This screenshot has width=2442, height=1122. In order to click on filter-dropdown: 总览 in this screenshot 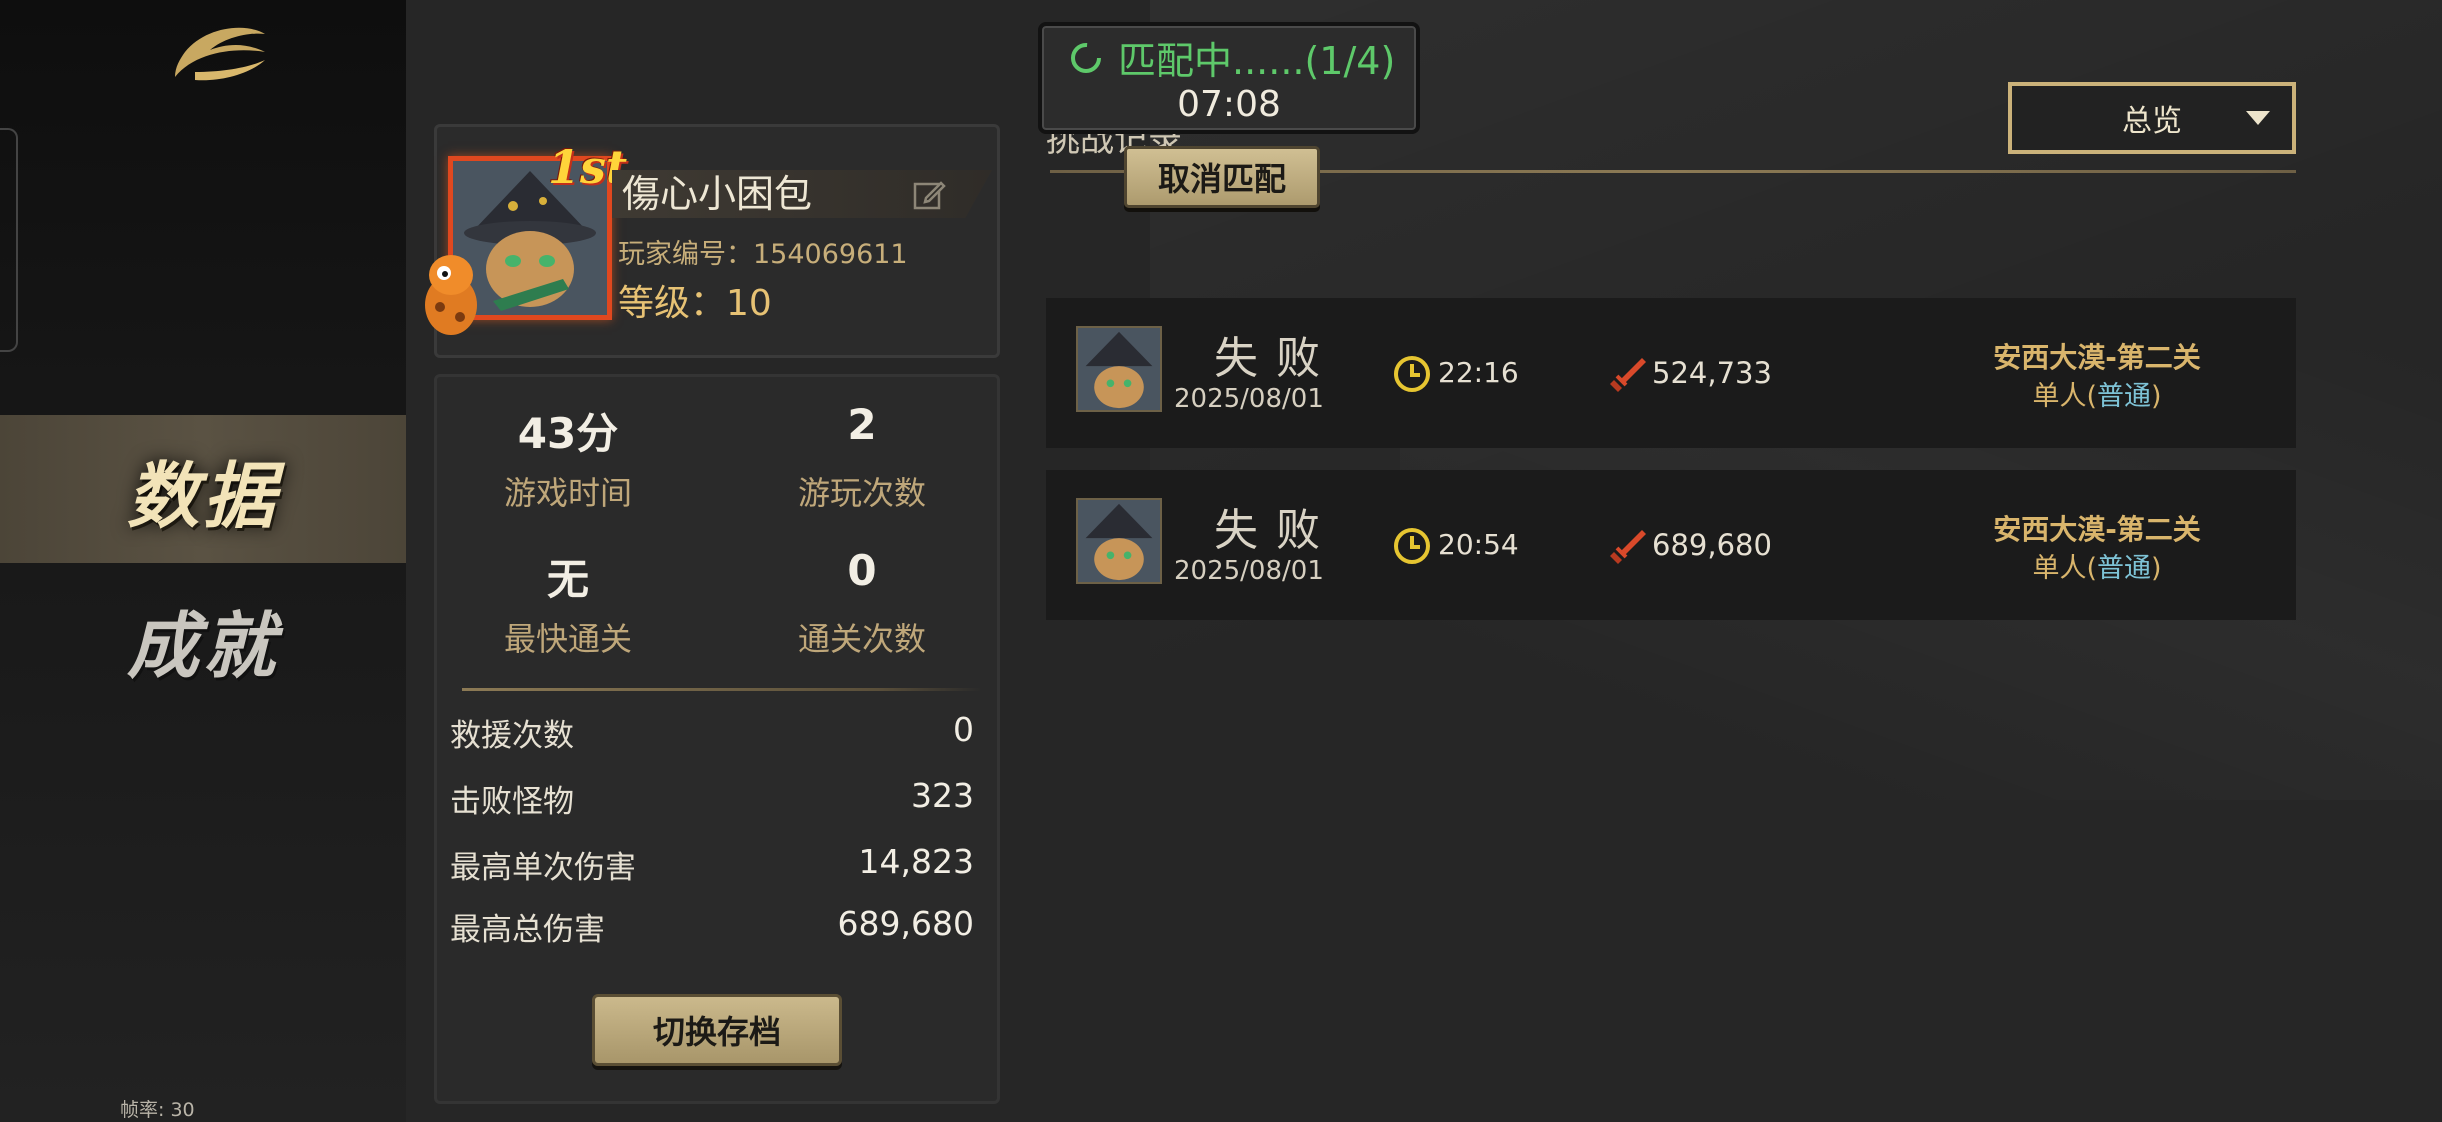, I will do `click(2152, 118)`.